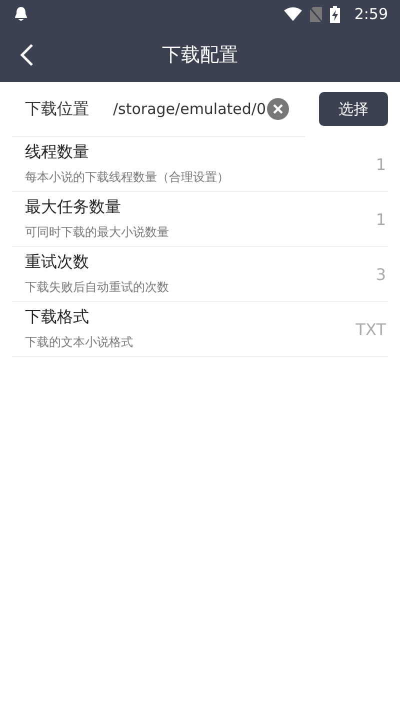 This screenshot has width=400, height=711. Describe the element at coordinates (371, 329) in the screenshot. I see `setting-value: TXT` at that location.